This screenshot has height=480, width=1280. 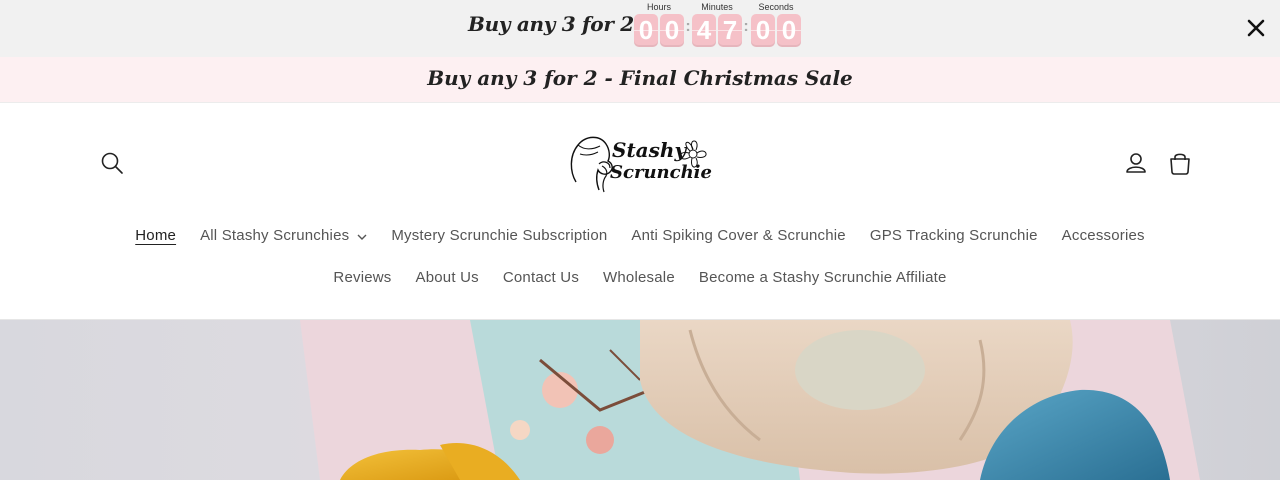 I want to click on nav-item-mystery-subscription: Mystery Scrunchie Subscription, so click(x=499, y=235).